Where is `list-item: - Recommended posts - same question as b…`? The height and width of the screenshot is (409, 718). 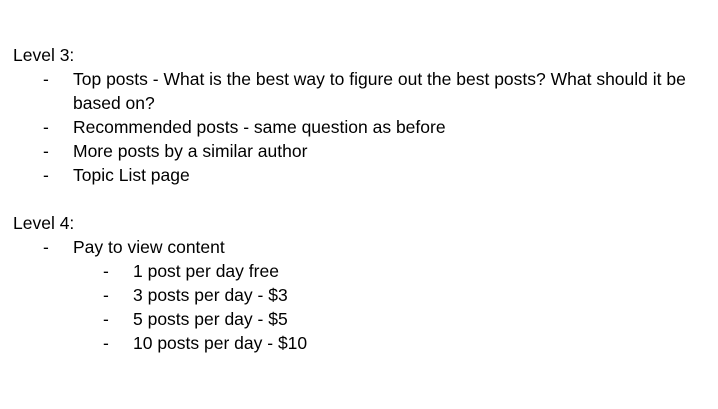
list-item: - Recommended posts - same question as b… is located at coordinates (364, 127).